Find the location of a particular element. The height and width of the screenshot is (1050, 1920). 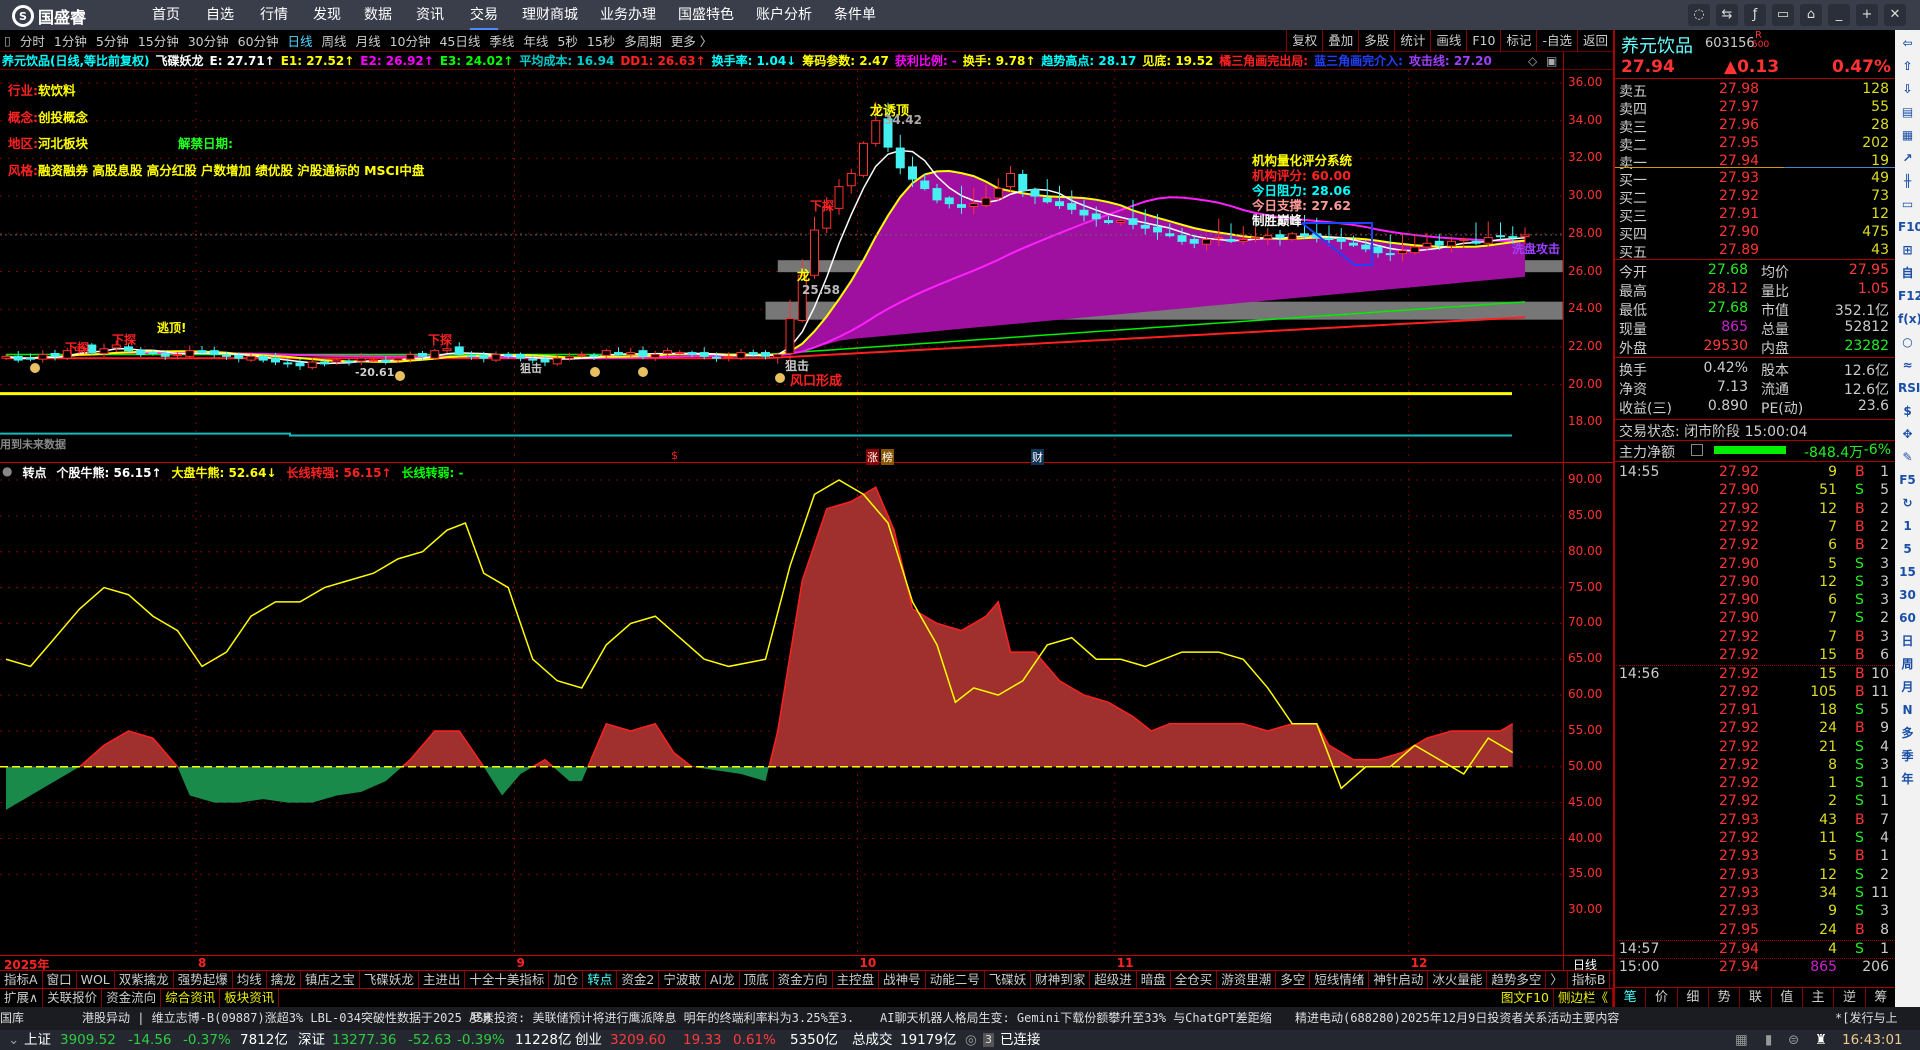

event-marker: 财 is located at coordinates (1037, 457).